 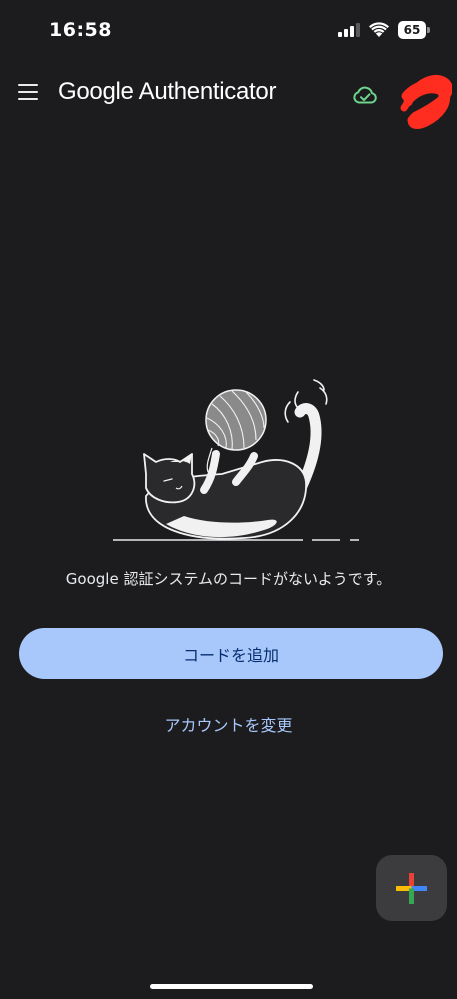 What do you see at coordinates (231, 986) in the screenshot?
I see `home-indicator` at bounding box center [231, 986].